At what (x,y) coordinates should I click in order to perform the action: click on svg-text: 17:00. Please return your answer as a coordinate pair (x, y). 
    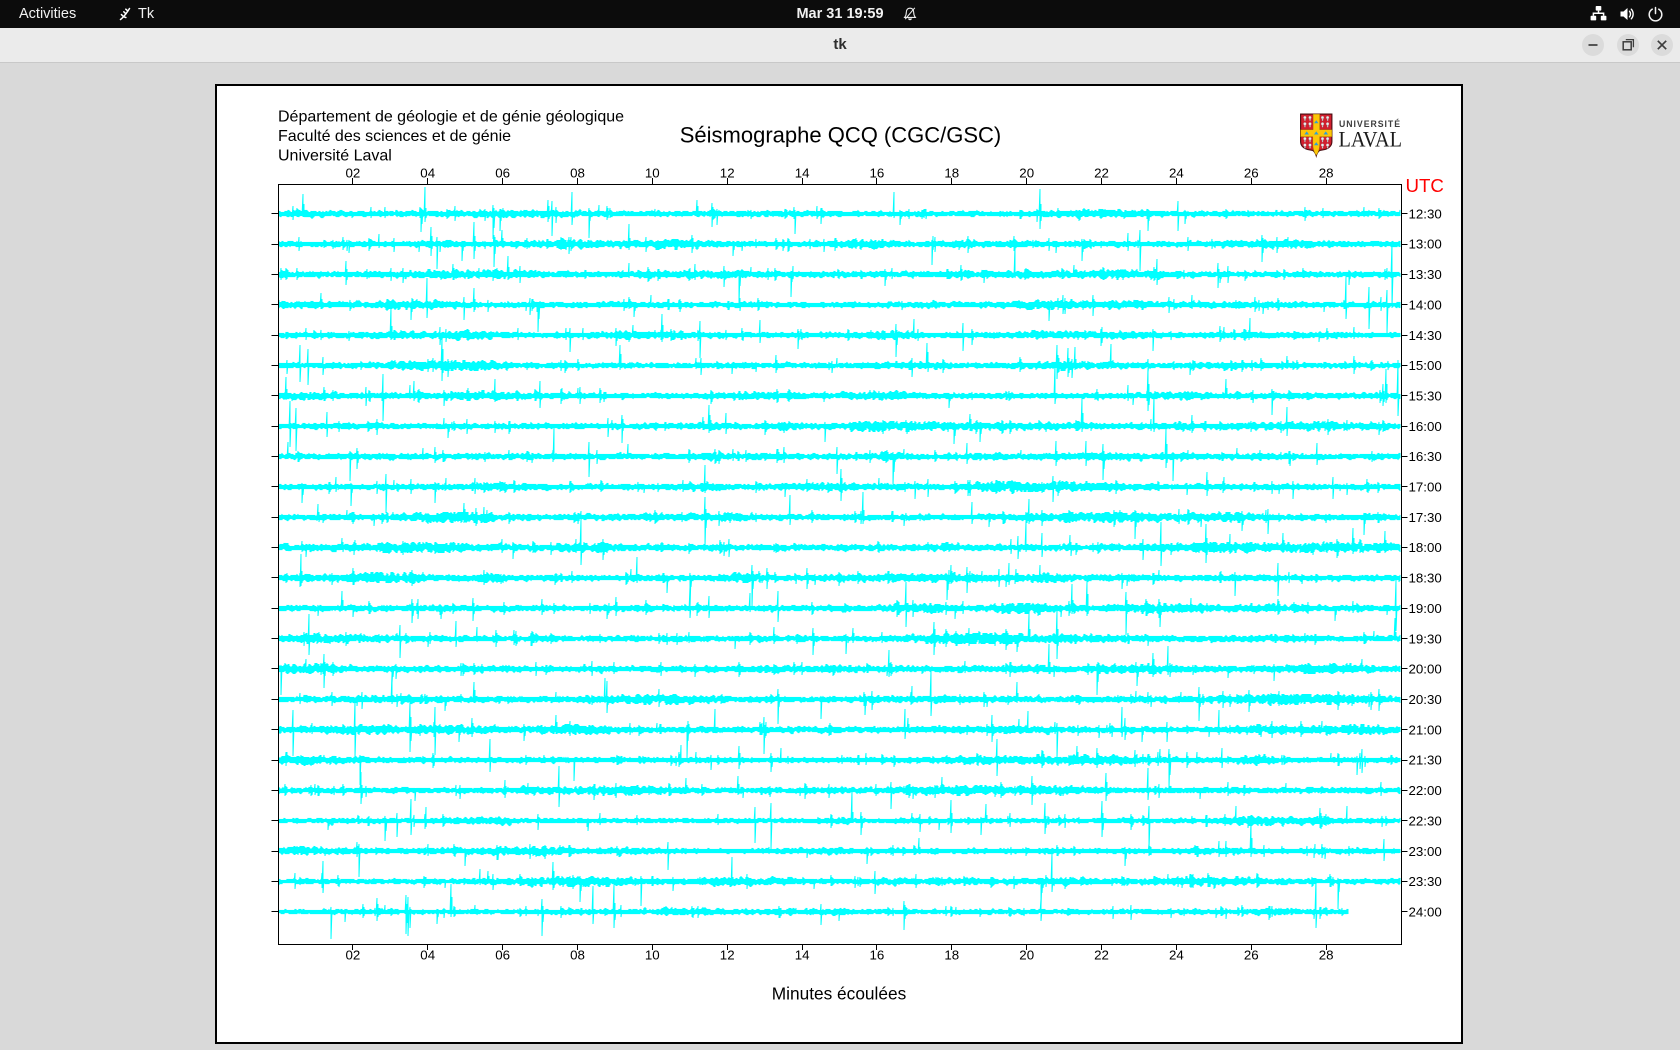
    Looking at the image, I should click on (1425, 487).